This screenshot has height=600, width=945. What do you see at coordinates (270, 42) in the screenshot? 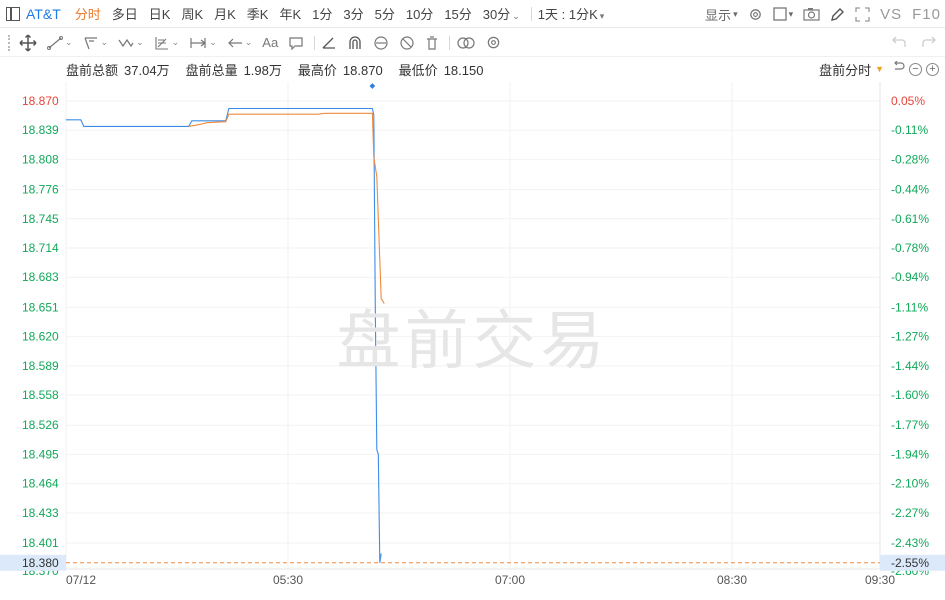
I see `text-tool-icon: Aa` at bounding box center [270, 42].